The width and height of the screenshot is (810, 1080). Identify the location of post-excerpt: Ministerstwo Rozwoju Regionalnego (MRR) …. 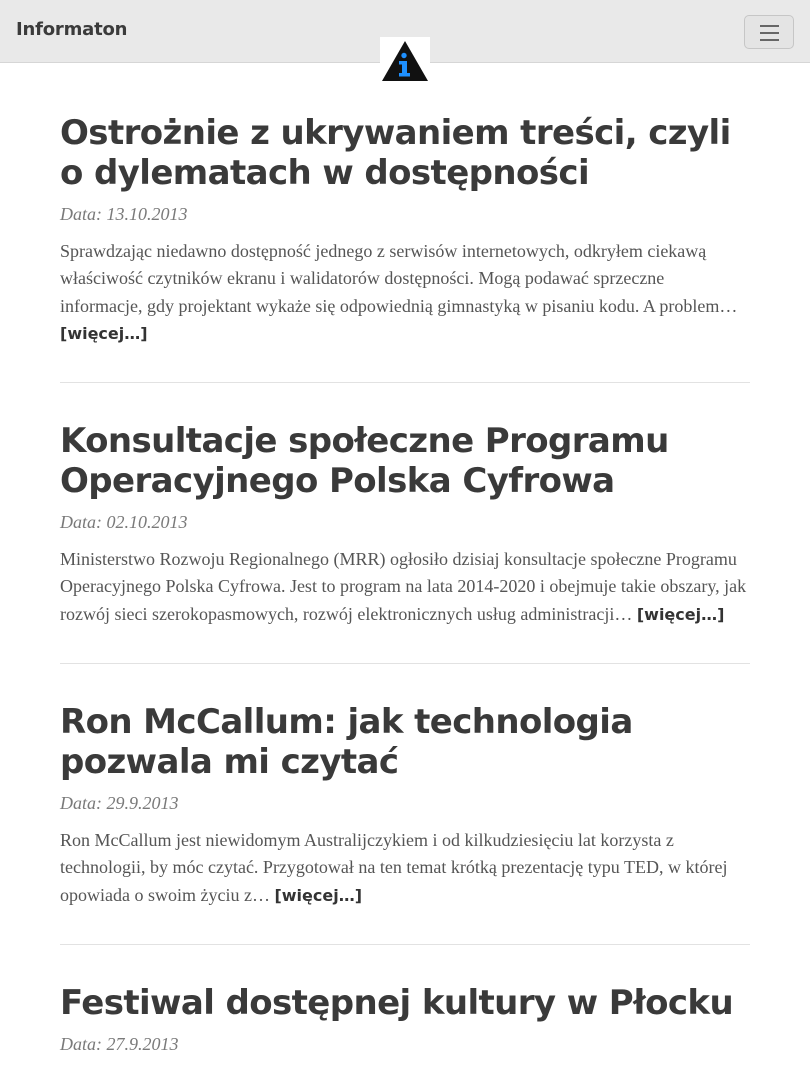
(405, 604).